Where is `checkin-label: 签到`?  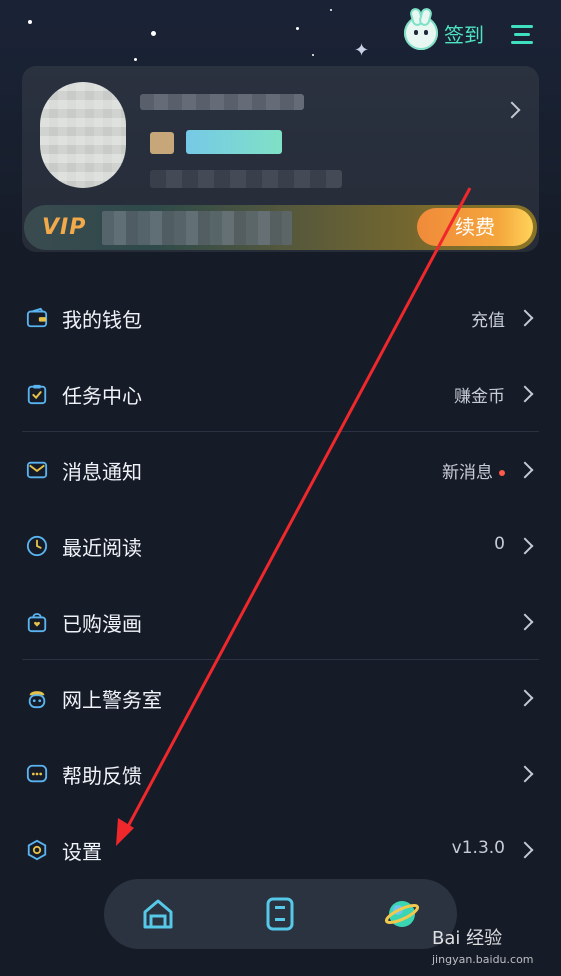
checkin-label: 签到 is located at coordinates (464, 34).